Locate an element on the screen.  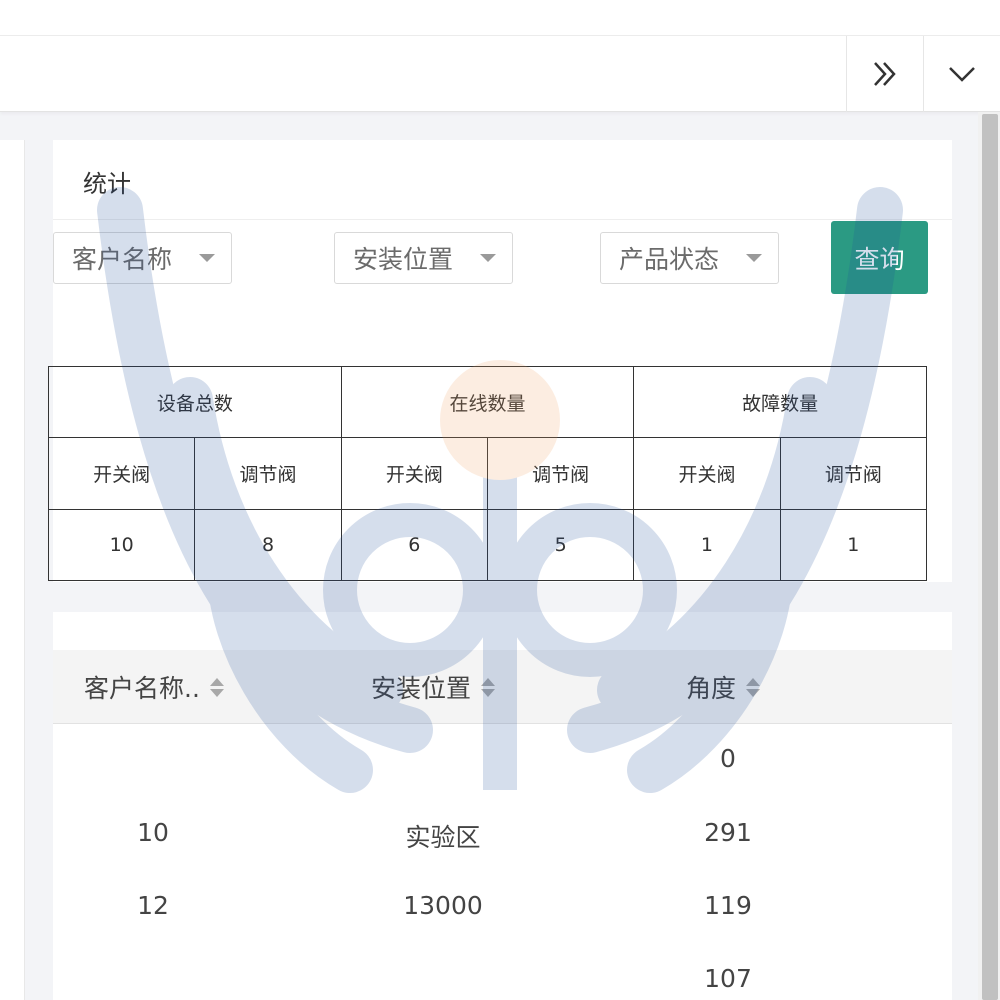
column-header-label: 安装位置 is located at coordinates (421, 688).